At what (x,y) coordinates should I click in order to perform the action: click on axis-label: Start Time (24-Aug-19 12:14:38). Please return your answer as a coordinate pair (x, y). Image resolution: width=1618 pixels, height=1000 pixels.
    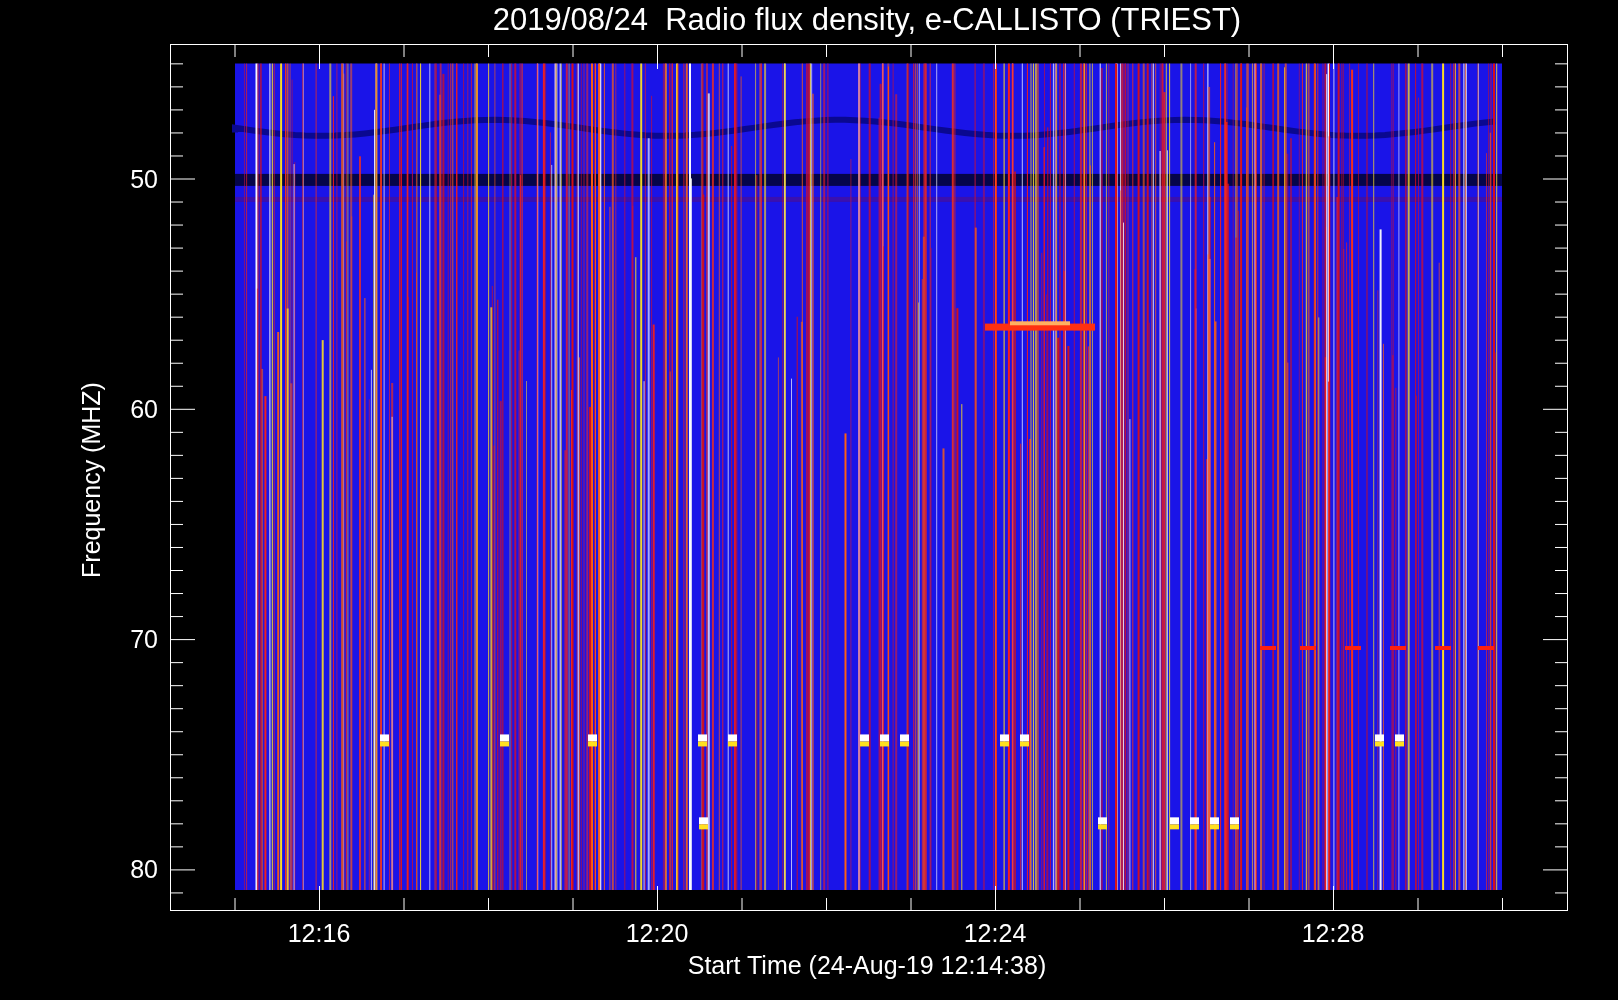
    Looking at the image, I should click on (867, 965).